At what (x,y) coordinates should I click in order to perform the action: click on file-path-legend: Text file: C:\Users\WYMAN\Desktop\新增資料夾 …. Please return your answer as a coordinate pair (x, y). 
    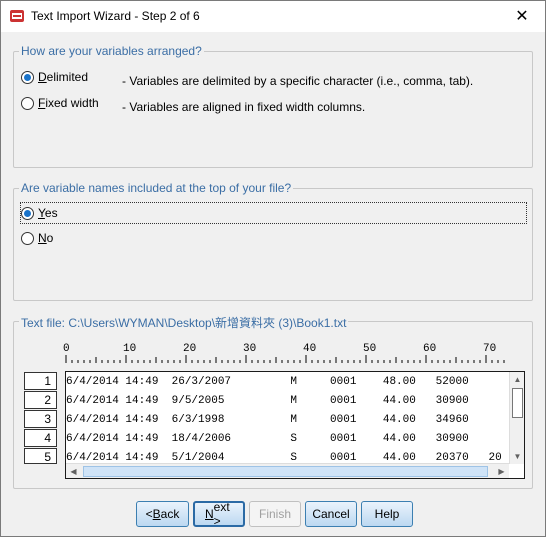
    Looking at the image, I should click on (184, 322).